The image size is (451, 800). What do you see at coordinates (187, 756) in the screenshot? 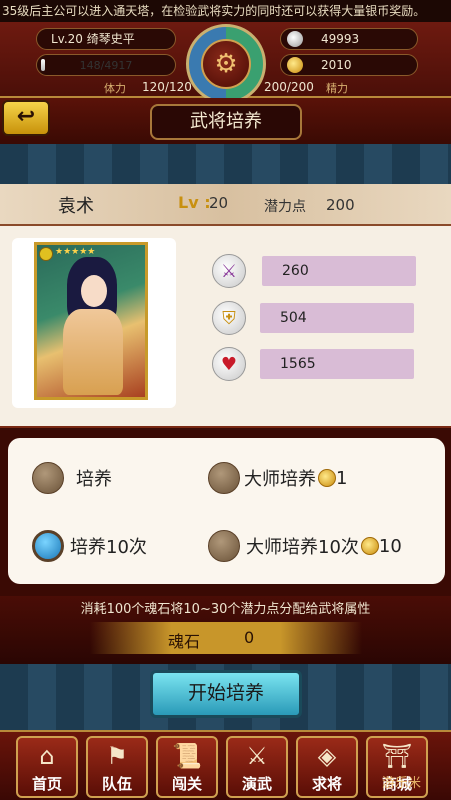
I see `scroll-icon: 📜` at bounding box center [187, 756].